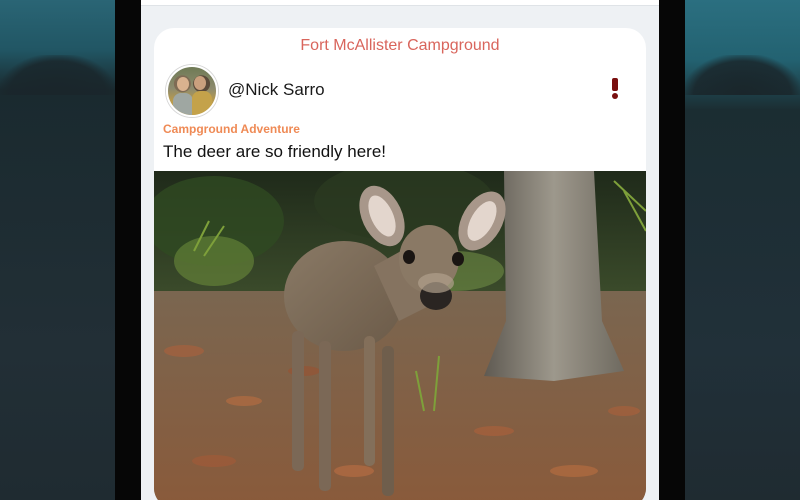 The width and height of the screenshot is (800, 500). I want to click on campground-title: Fort McAllister Campground, so click(400, 46).